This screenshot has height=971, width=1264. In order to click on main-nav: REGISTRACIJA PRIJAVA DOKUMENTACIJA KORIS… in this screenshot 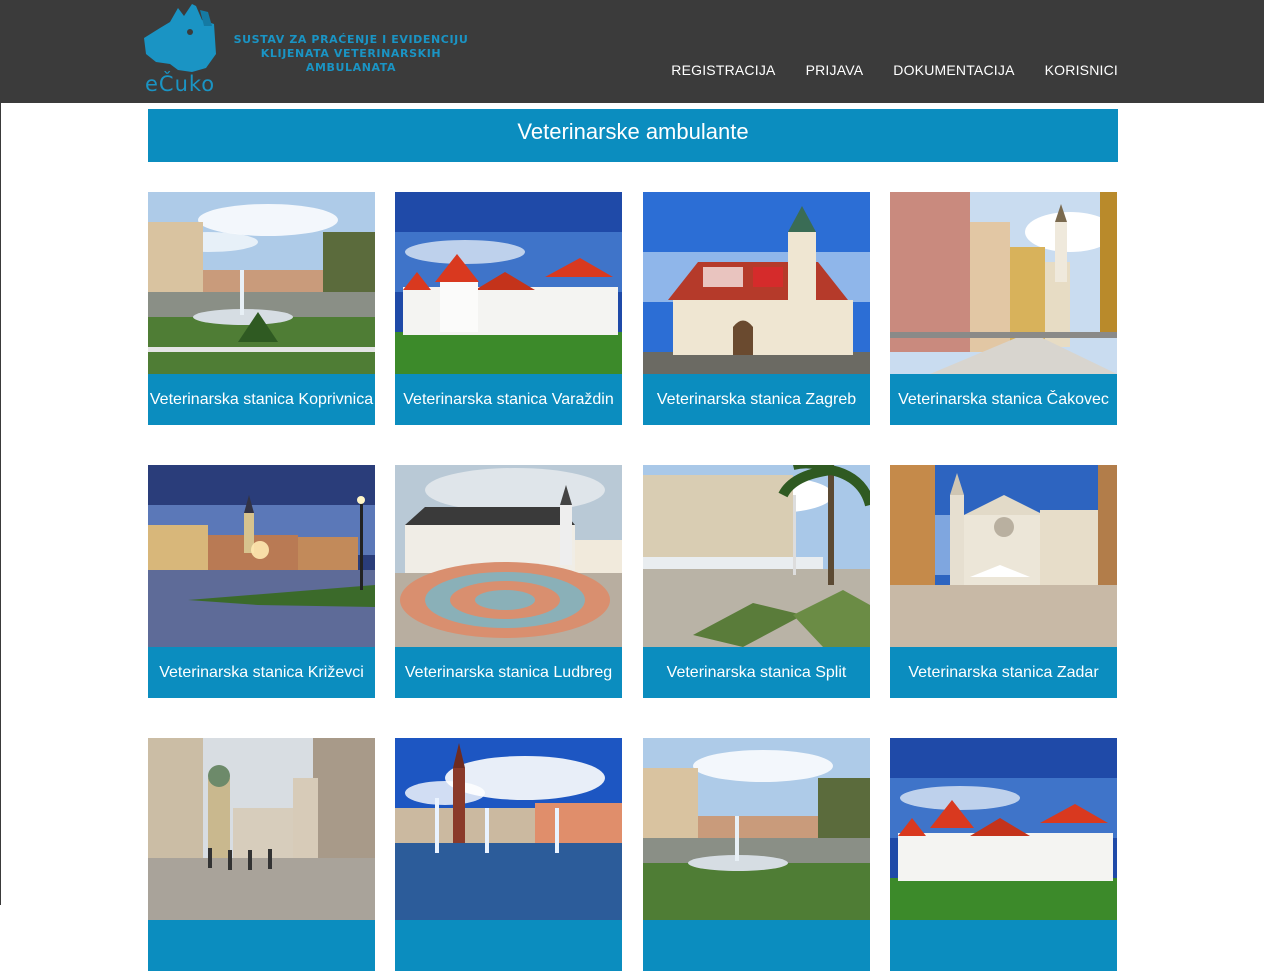, I will do `click(894, 70)`.